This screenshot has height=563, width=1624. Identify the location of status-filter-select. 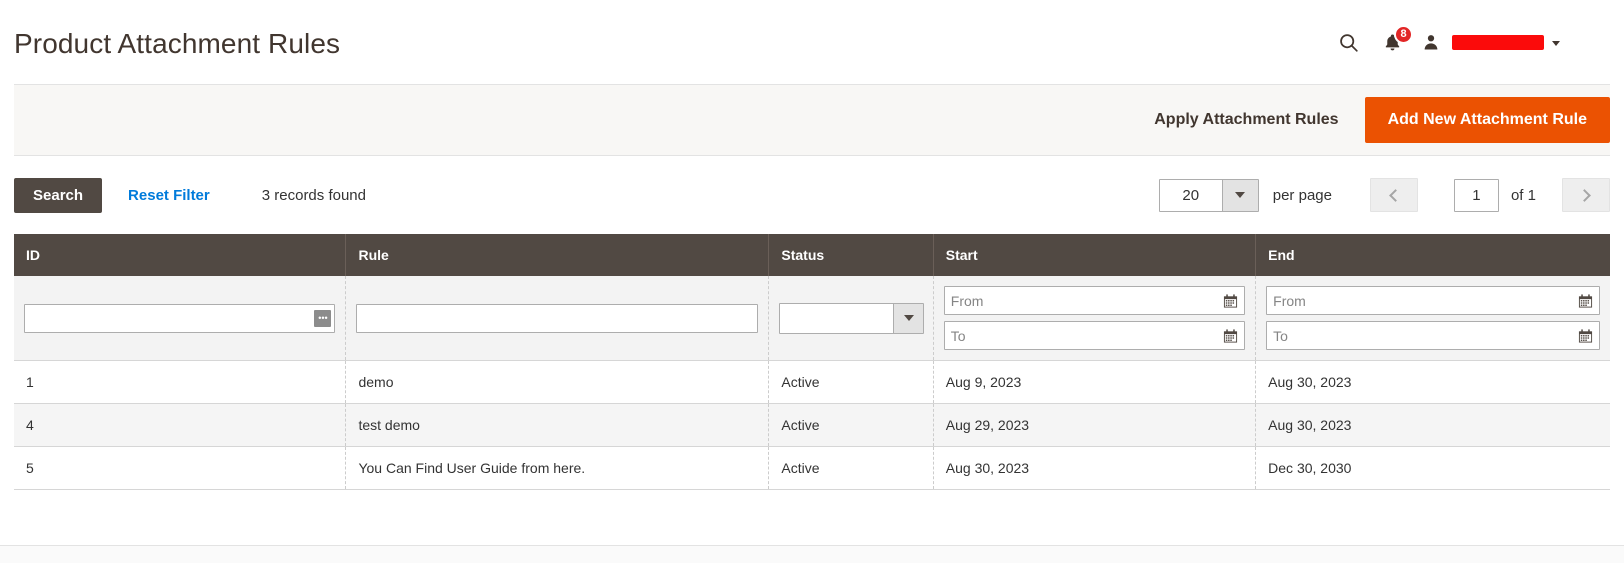
(852, 318).